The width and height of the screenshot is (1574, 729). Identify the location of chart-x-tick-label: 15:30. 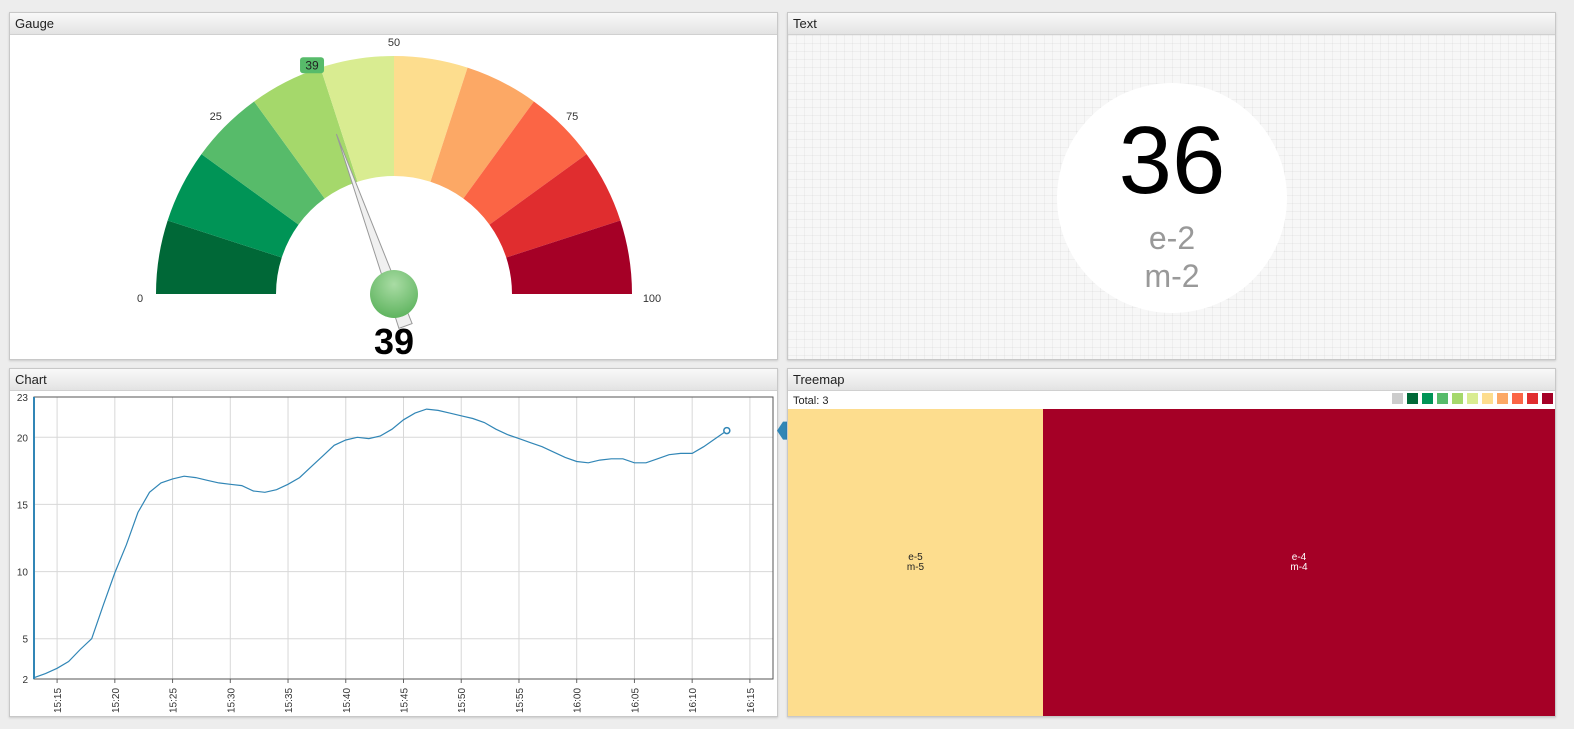
(231, 700).